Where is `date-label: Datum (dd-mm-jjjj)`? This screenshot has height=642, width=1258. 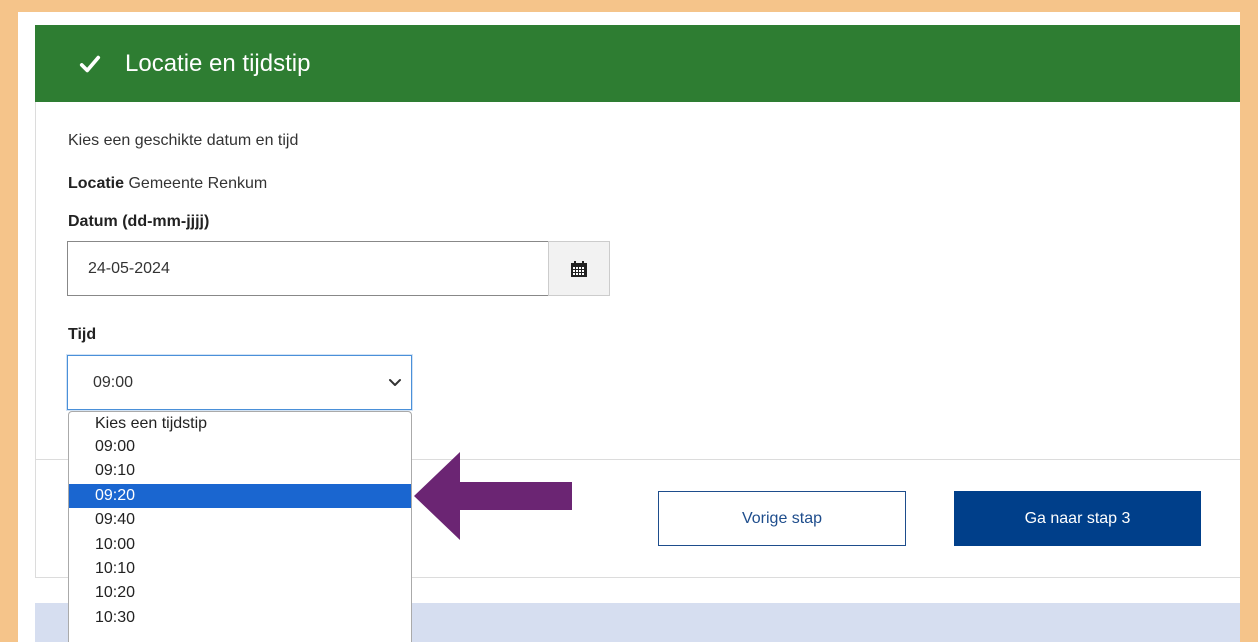
date-label: Datum (dd-mm-jjjj) is located at coordinates (139, 221).